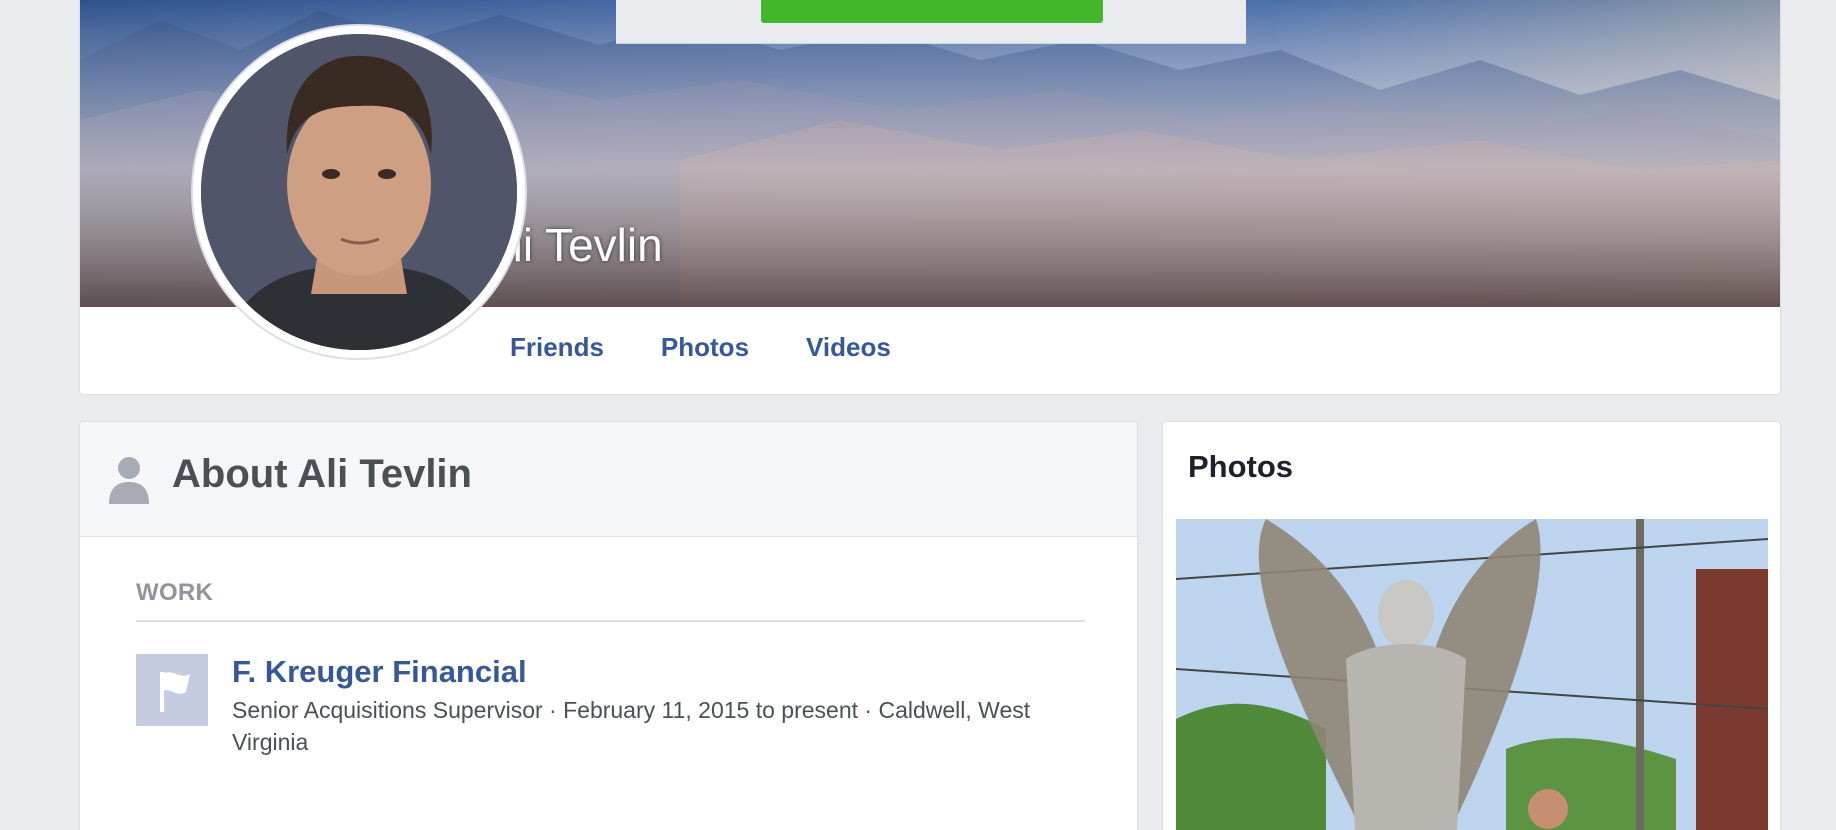 The width and height of the screenshot is (1836, 830). Describe the element at coordinates (610, 621) in the screenshot. I see `section-divider` at that location.